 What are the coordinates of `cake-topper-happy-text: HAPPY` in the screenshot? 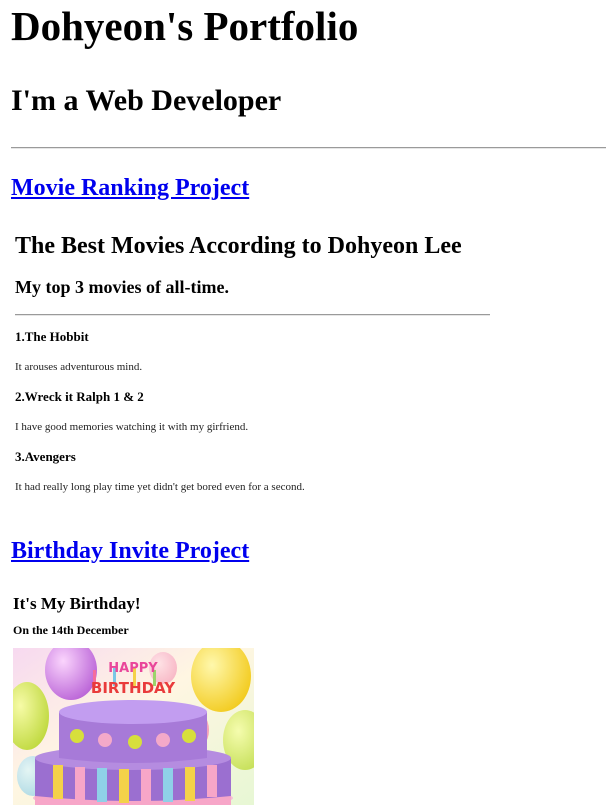 It's located at (133, 668).